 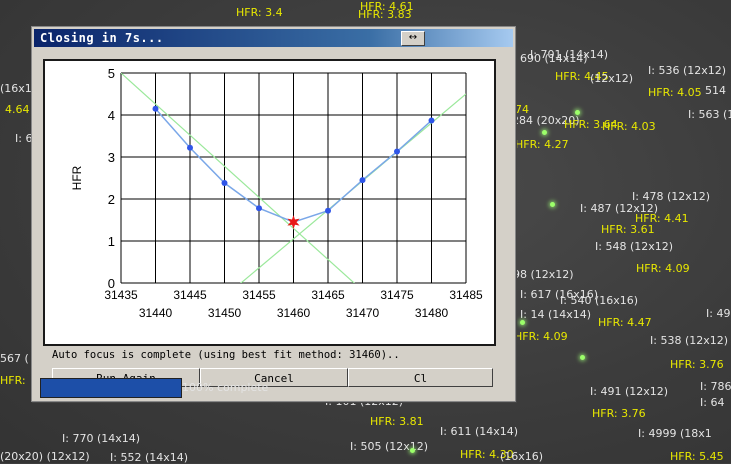 What do you see at coordinates (111, 199) in the screenshot?
I see `y-tick-label: 2` at bounding box center [111, 199].